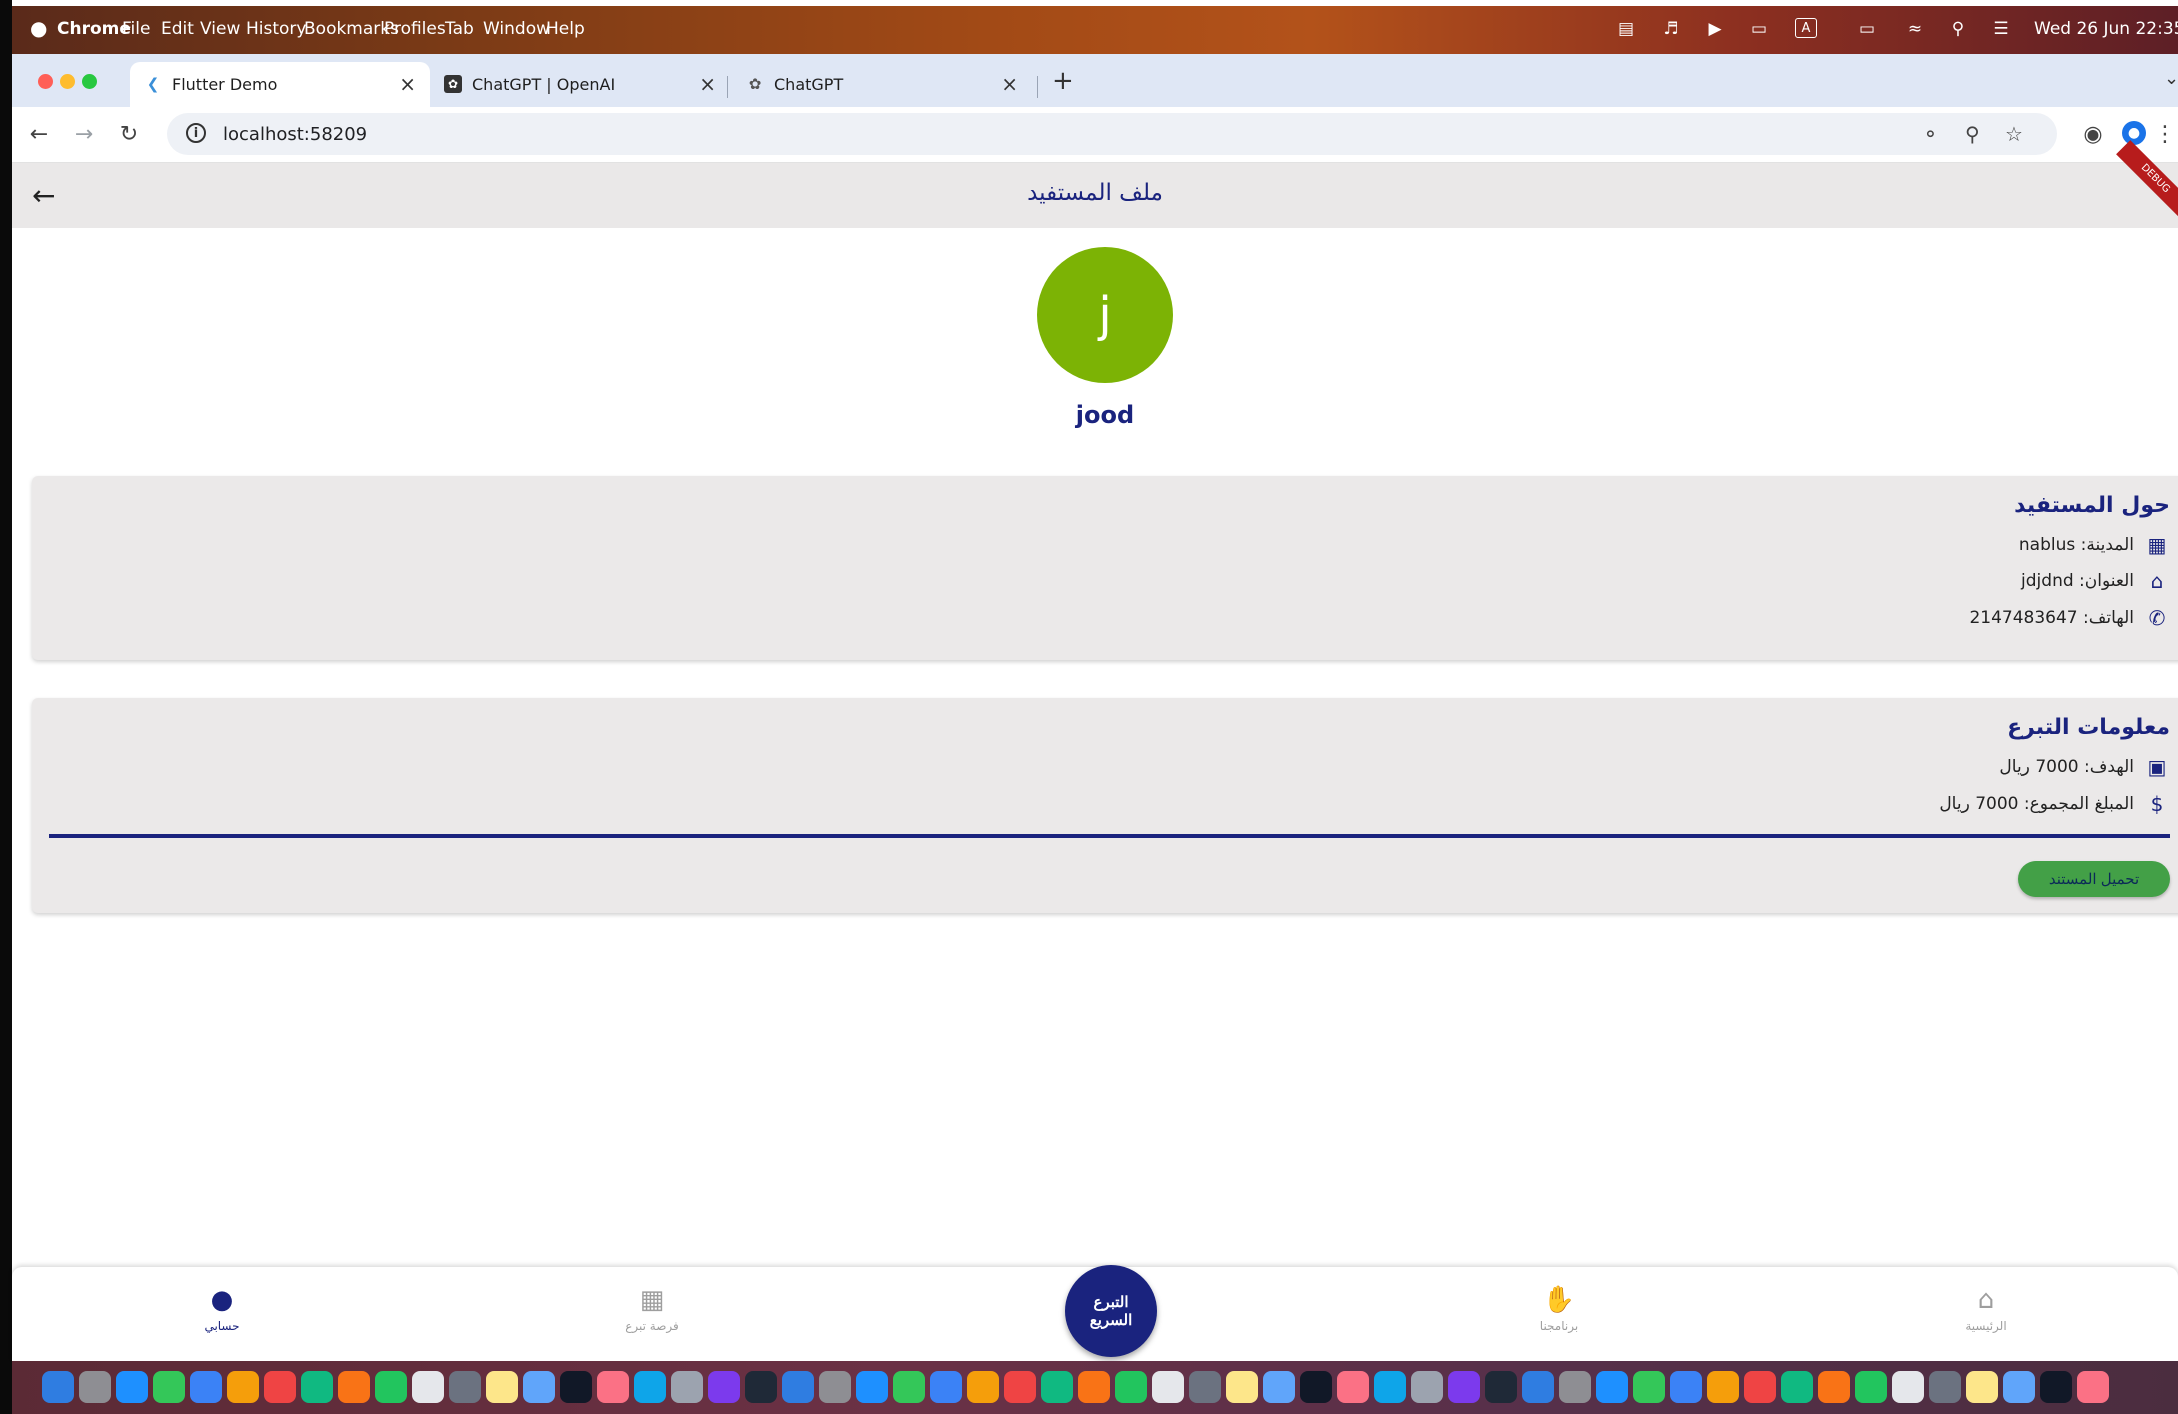  What do you see at coordinates (196, 133) in the screenshot?
I see `site-info-icon: i` at bounding box center [196, 133].